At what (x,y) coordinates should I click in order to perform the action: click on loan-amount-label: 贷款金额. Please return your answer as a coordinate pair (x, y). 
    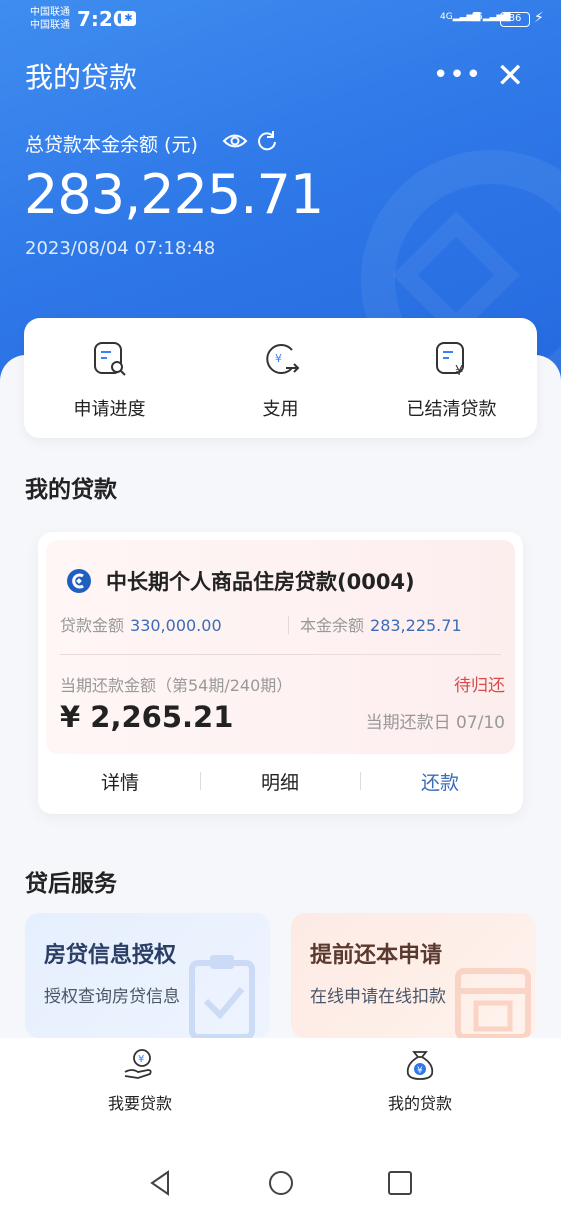
    Looking at the image, I should click on (92, 625).